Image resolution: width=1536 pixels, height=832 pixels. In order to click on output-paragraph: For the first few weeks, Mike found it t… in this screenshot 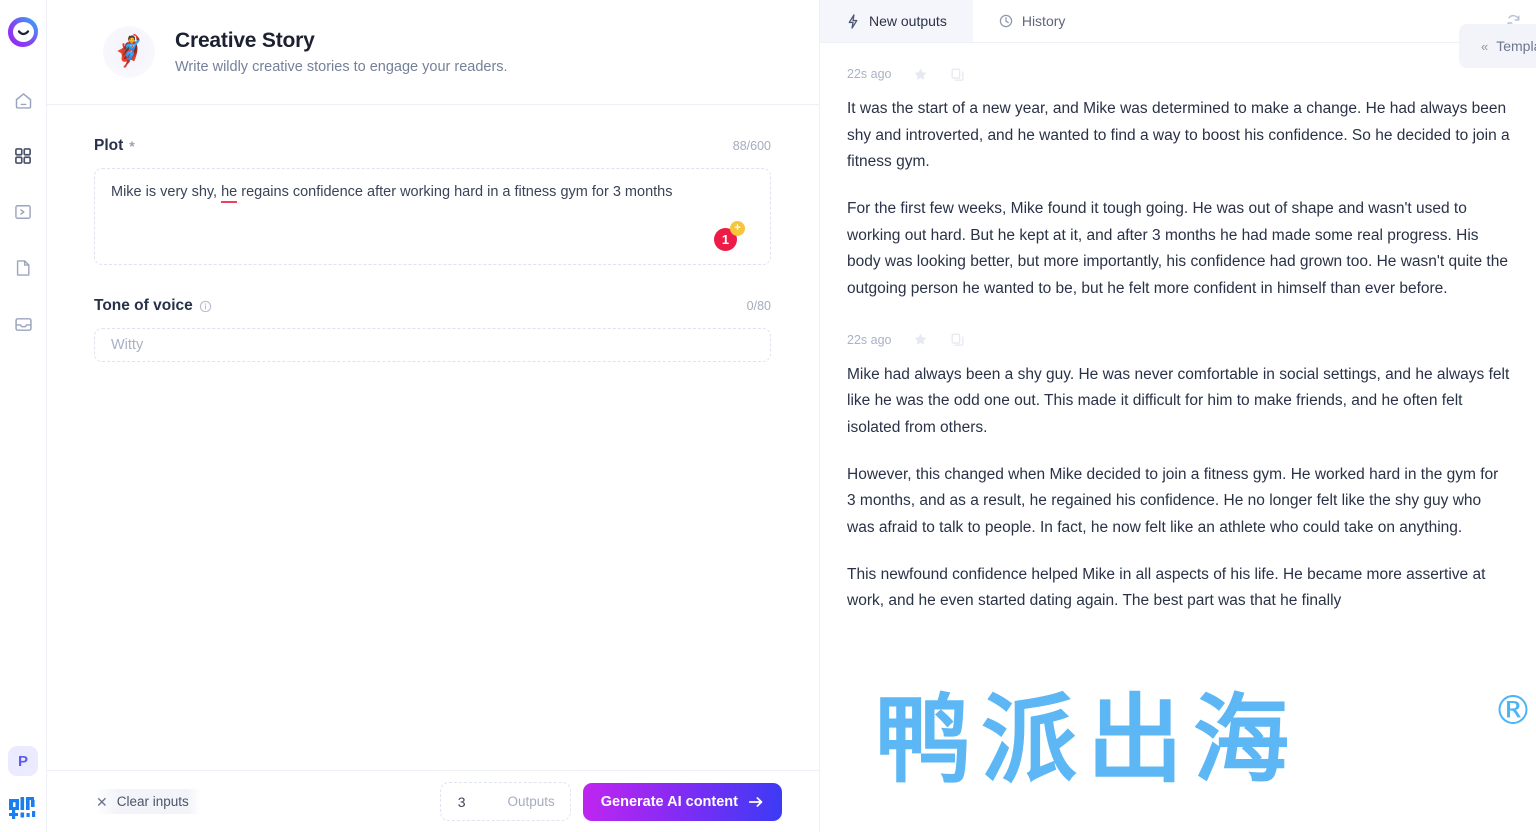, I will do `click(1177, 248)`.